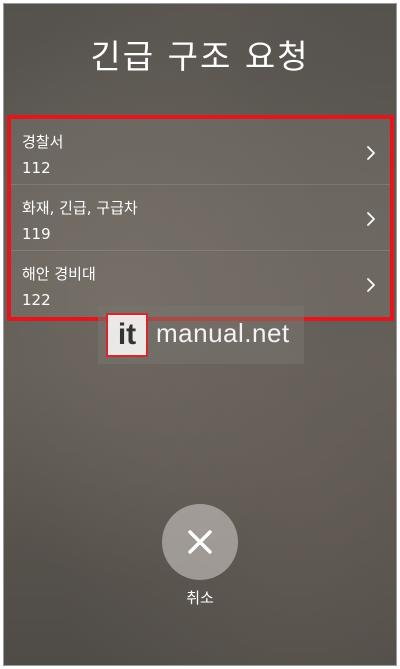  I want to click on watermark: it manual.net, so click(201, 335).